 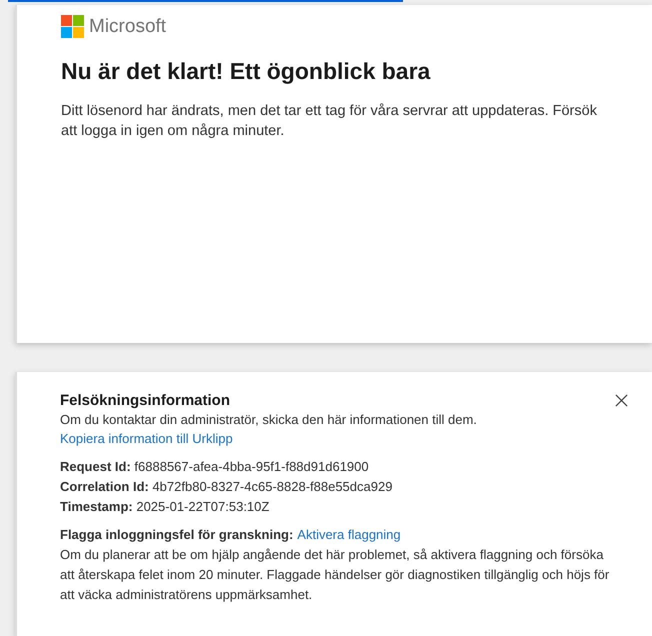 What do you see at coordinates (269, 420) in the screenshot?
I see `panel-description: Om du kontaktar din administratör, skicka den här informationen till dem.` at bounding box center [269, 420].